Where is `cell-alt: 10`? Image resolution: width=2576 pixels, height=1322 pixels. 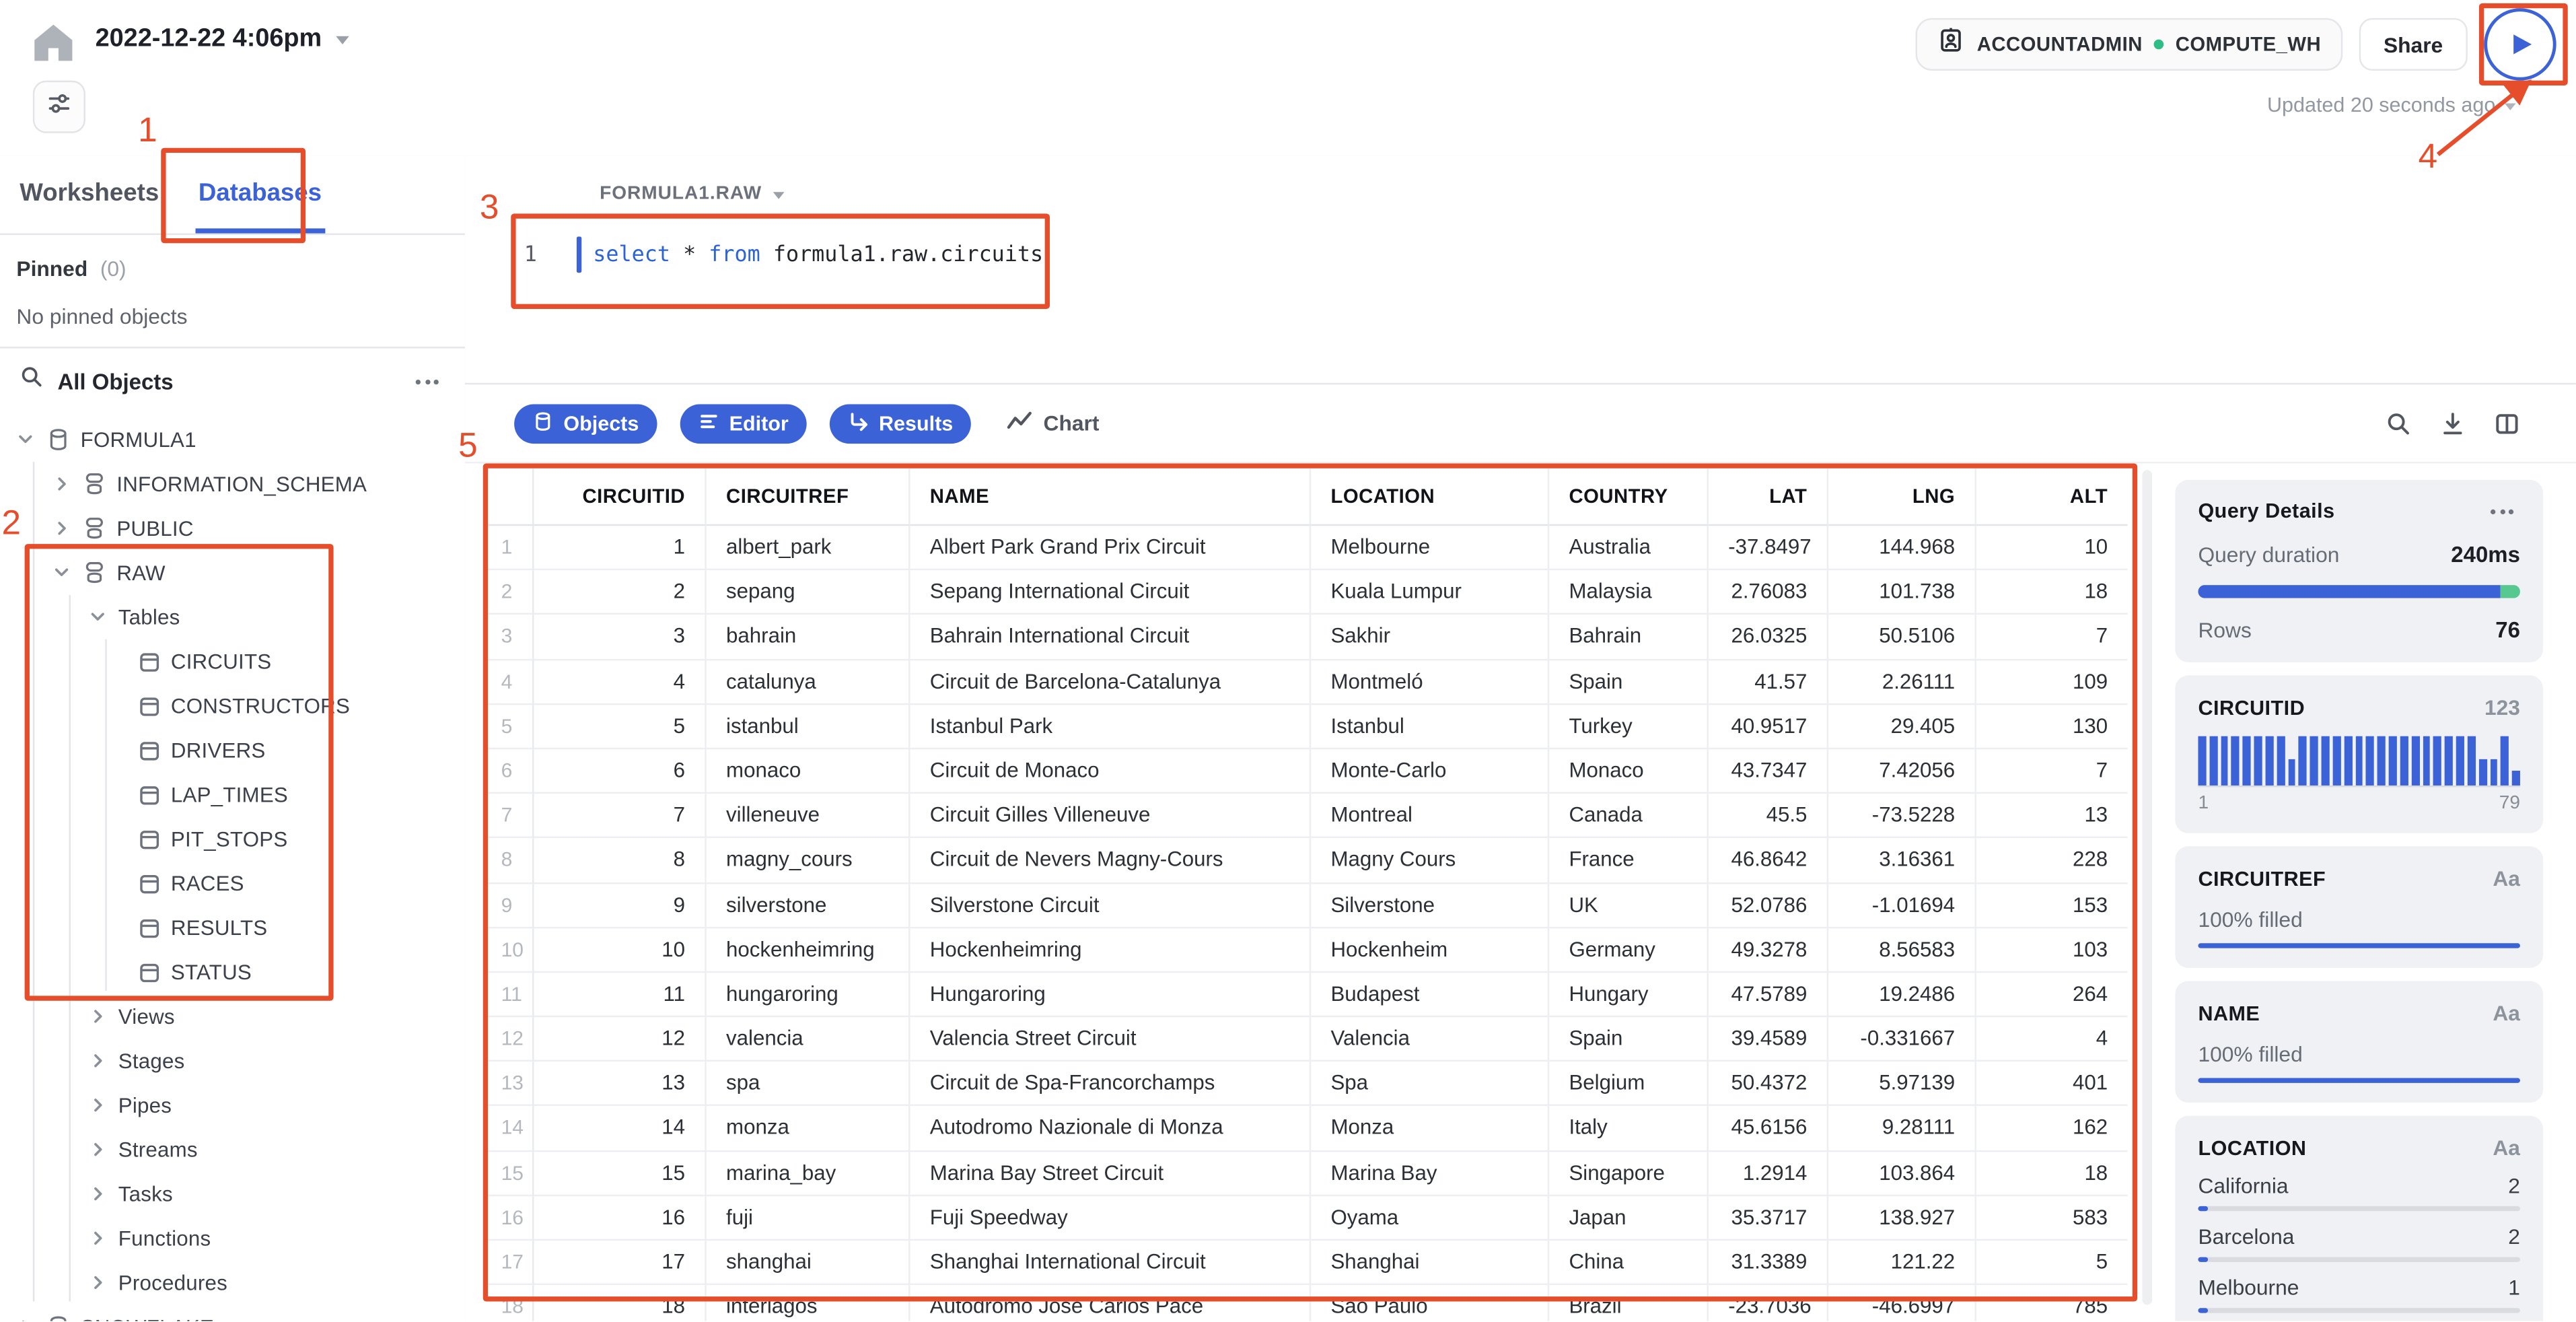 cell-alt: 10 is located at coordinates (2052, 548).